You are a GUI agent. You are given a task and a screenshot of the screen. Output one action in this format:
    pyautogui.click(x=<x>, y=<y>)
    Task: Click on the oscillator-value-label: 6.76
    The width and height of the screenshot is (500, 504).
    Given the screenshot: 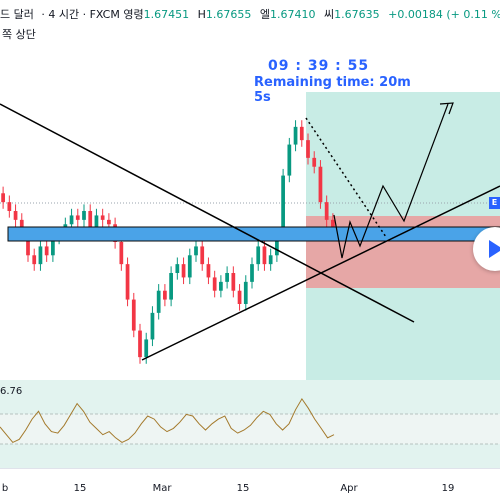 What is the action you would take?
    pyautogui.click(x=11, y=391)
    